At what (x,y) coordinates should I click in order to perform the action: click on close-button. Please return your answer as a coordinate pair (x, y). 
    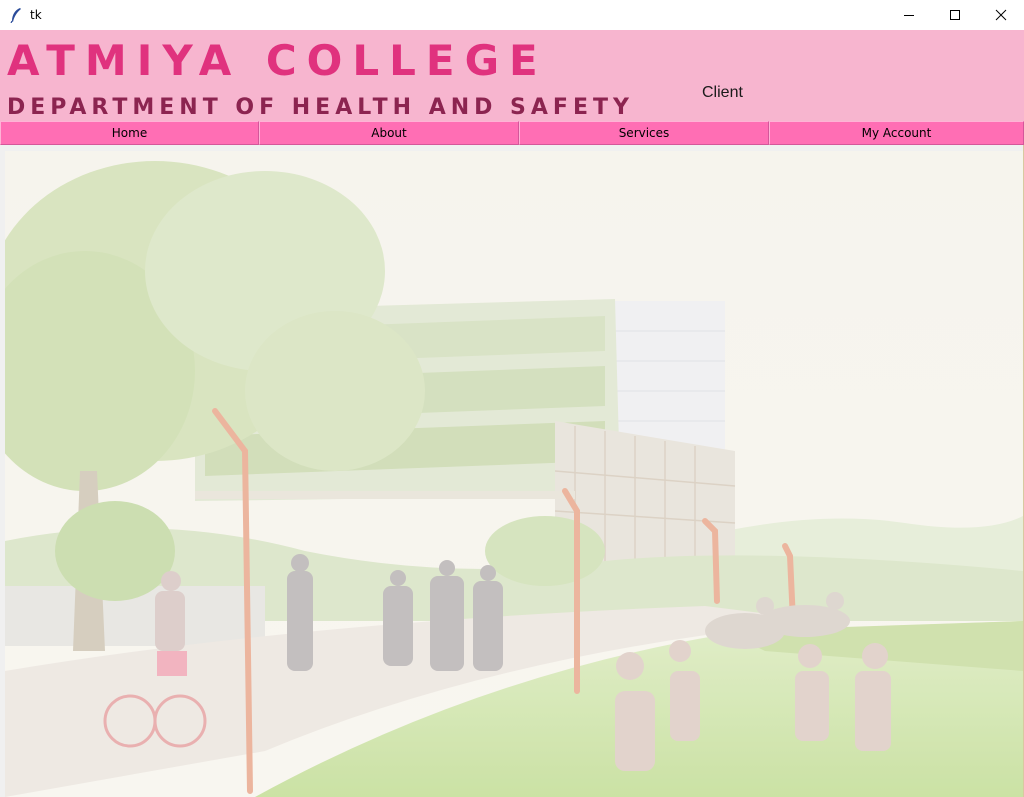
    Looking at the image, I should click on (1001, 15).